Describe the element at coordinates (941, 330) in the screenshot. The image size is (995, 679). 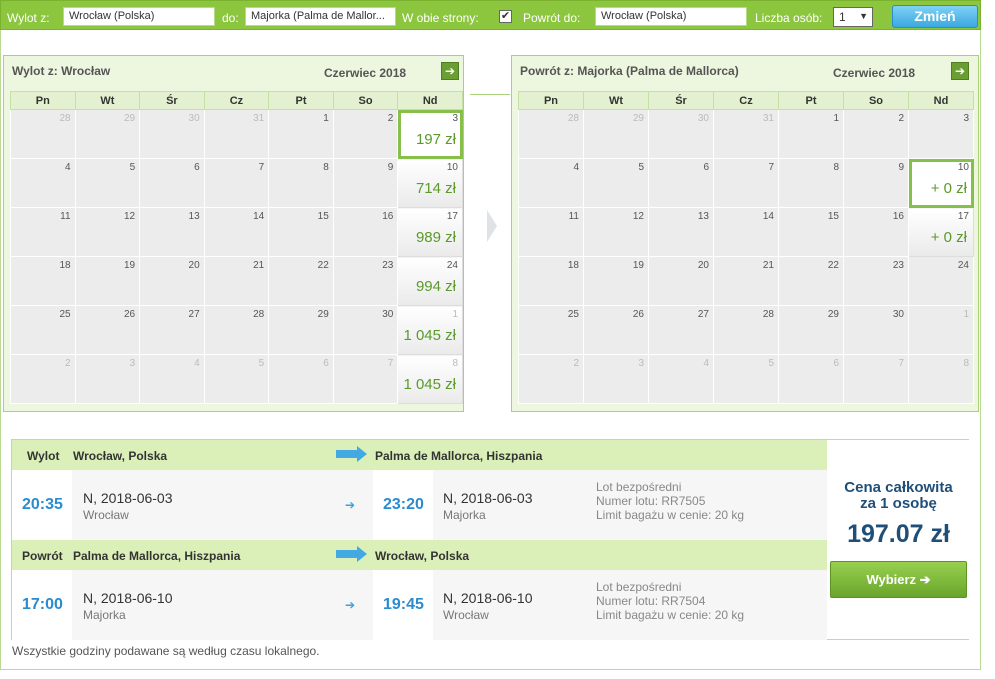
I see `calendar-day: 1` at that location.